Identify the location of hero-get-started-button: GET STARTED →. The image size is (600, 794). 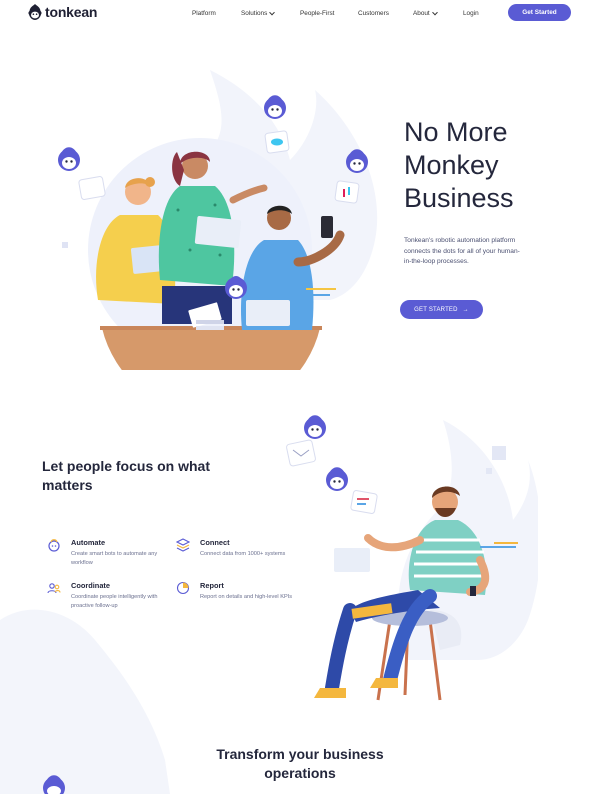
(441, 309).